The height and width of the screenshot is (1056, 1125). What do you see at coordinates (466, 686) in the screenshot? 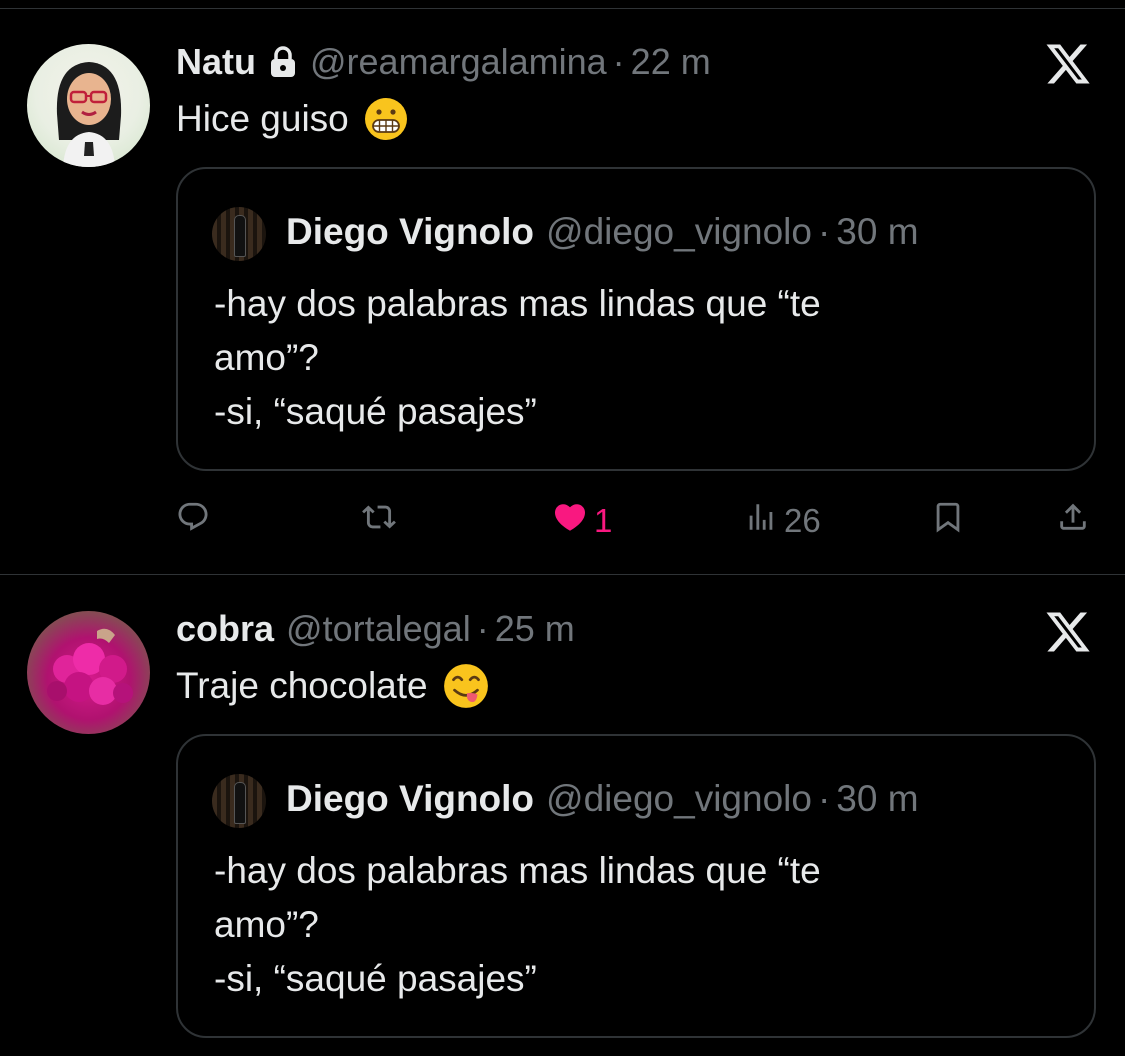
I see `face-savoring-food-icon` at bounding box center [466, 686].